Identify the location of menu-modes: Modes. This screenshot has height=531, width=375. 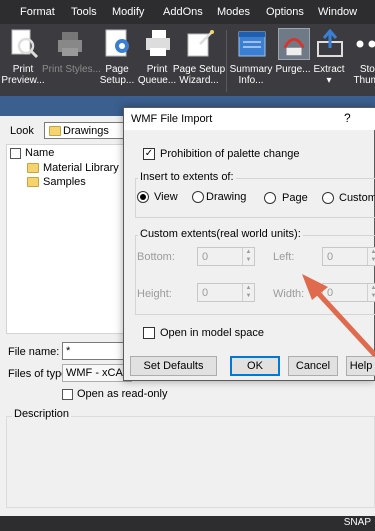
(233, 12).